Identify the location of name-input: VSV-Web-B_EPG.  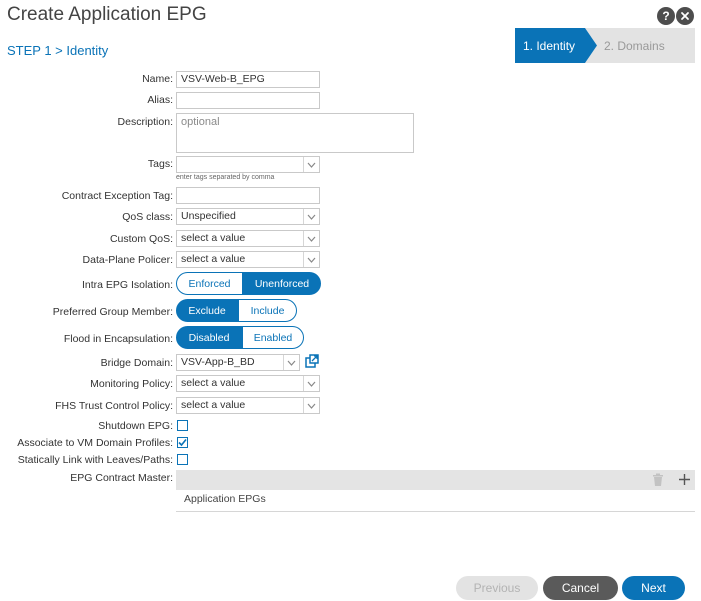
(248, 79).